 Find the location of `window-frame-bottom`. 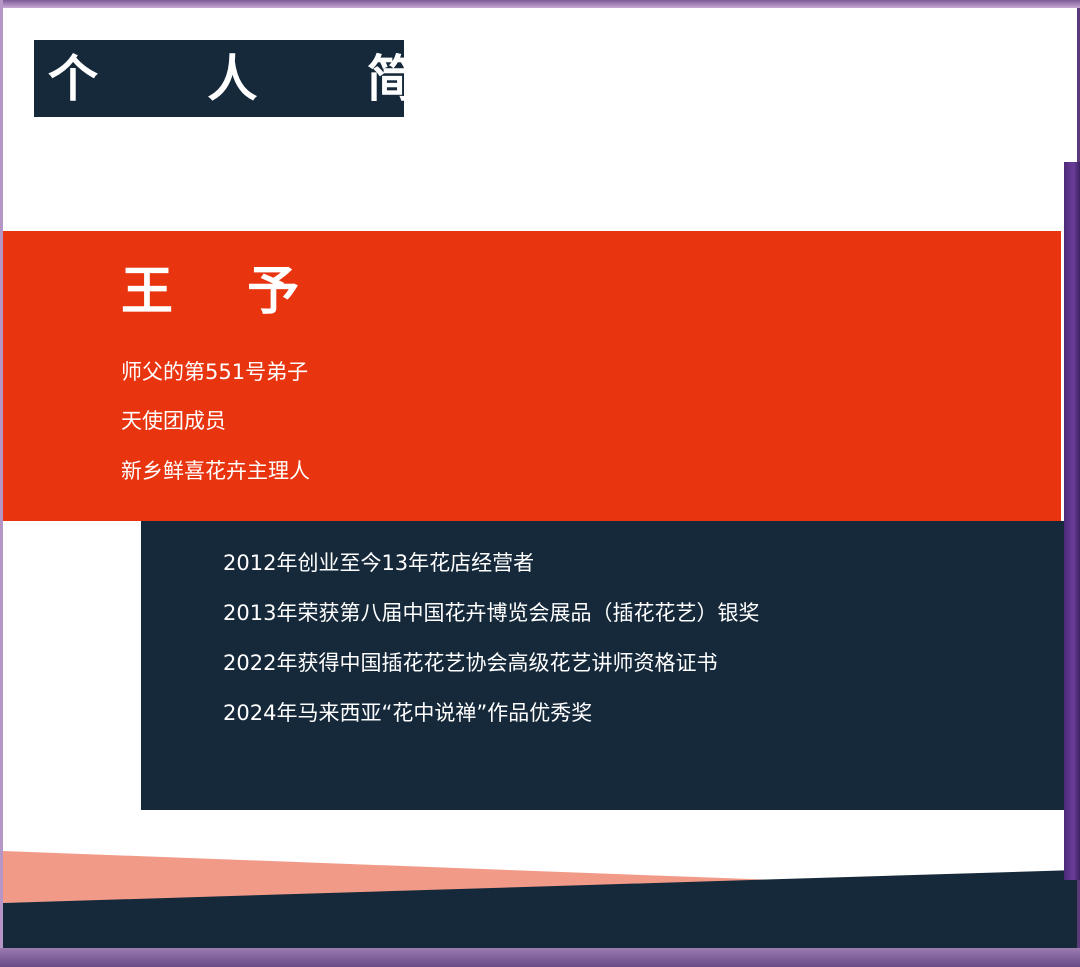

window-frame-bottom is located at coordinates (540, 957).